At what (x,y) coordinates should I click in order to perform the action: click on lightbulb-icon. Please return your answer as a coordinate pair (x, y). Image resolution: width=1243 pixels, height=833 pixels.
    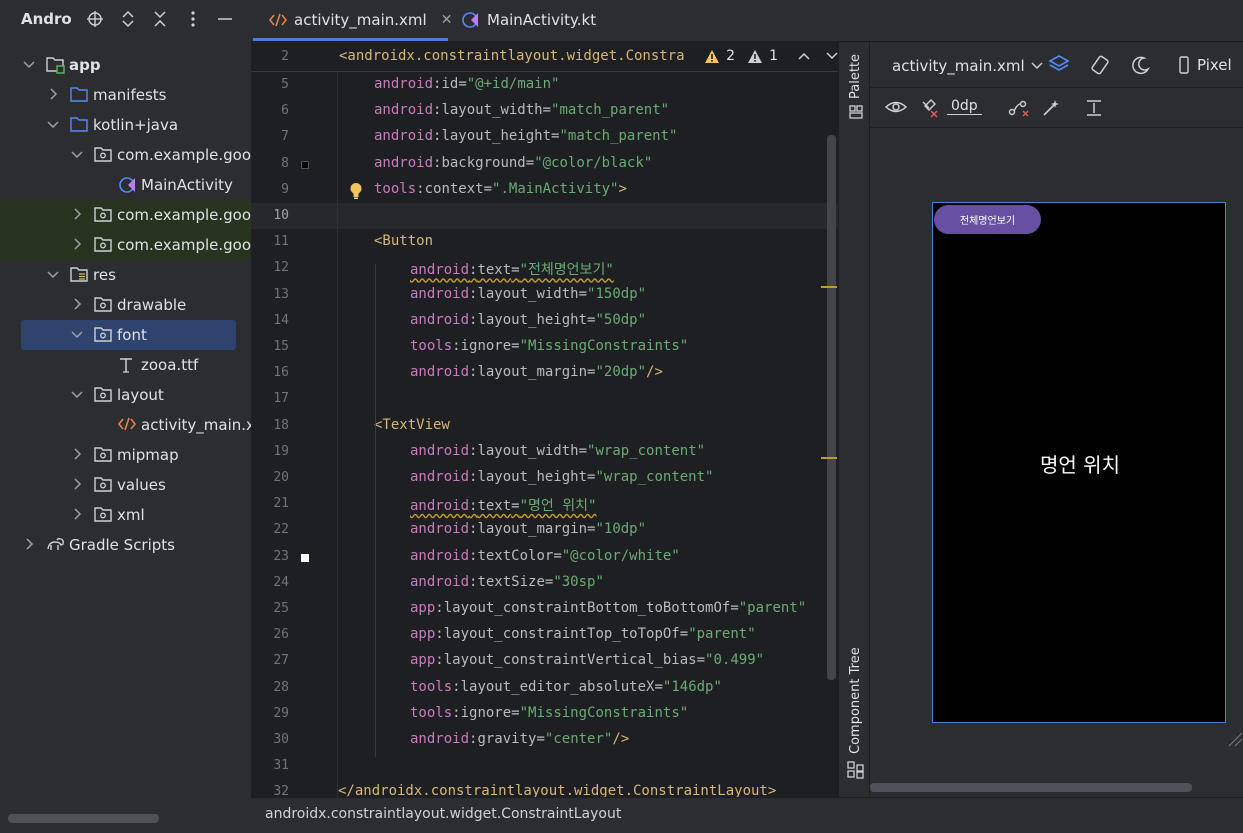
    Looking at the image, I should click on (356, 191).